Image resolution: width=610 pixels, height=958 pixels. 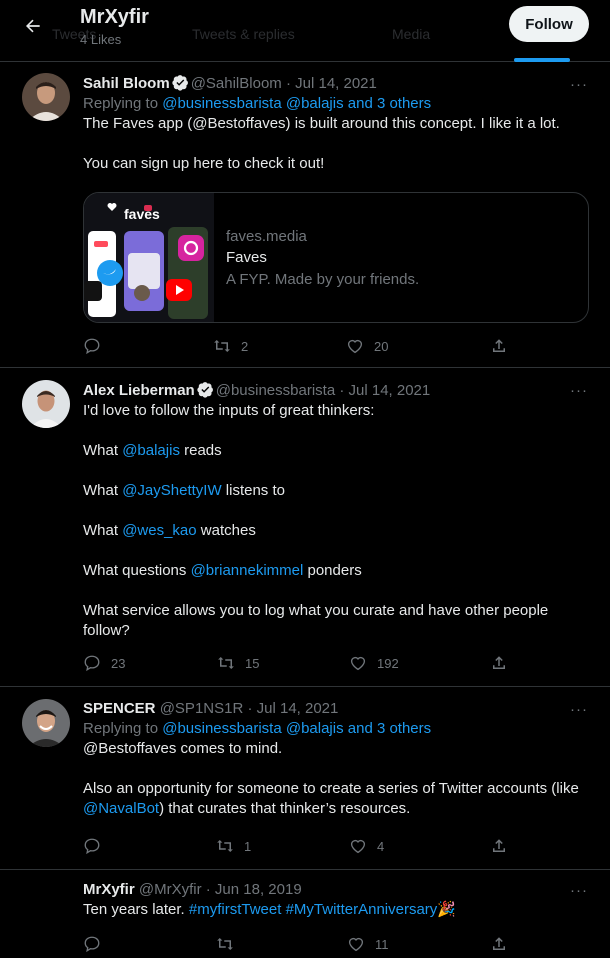 I want to click on likes-count: 4 Likes, so click(x=101, y=39).